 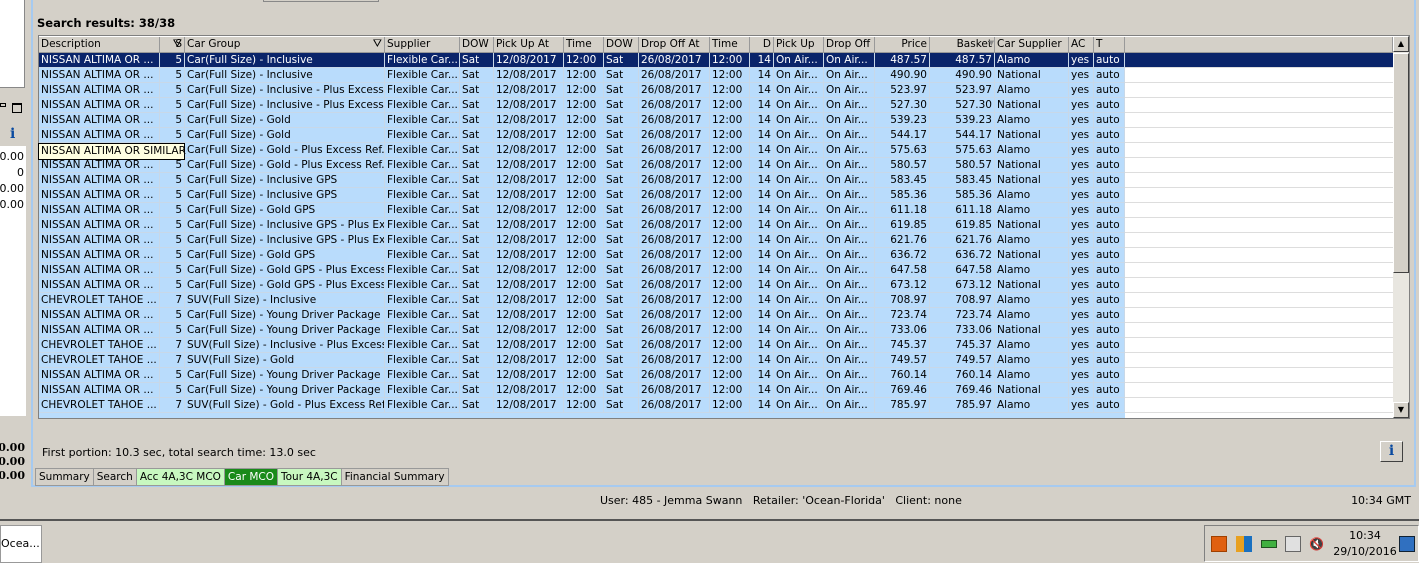 I want to click on column-header: Pick Up, so click(x=799, y=45).